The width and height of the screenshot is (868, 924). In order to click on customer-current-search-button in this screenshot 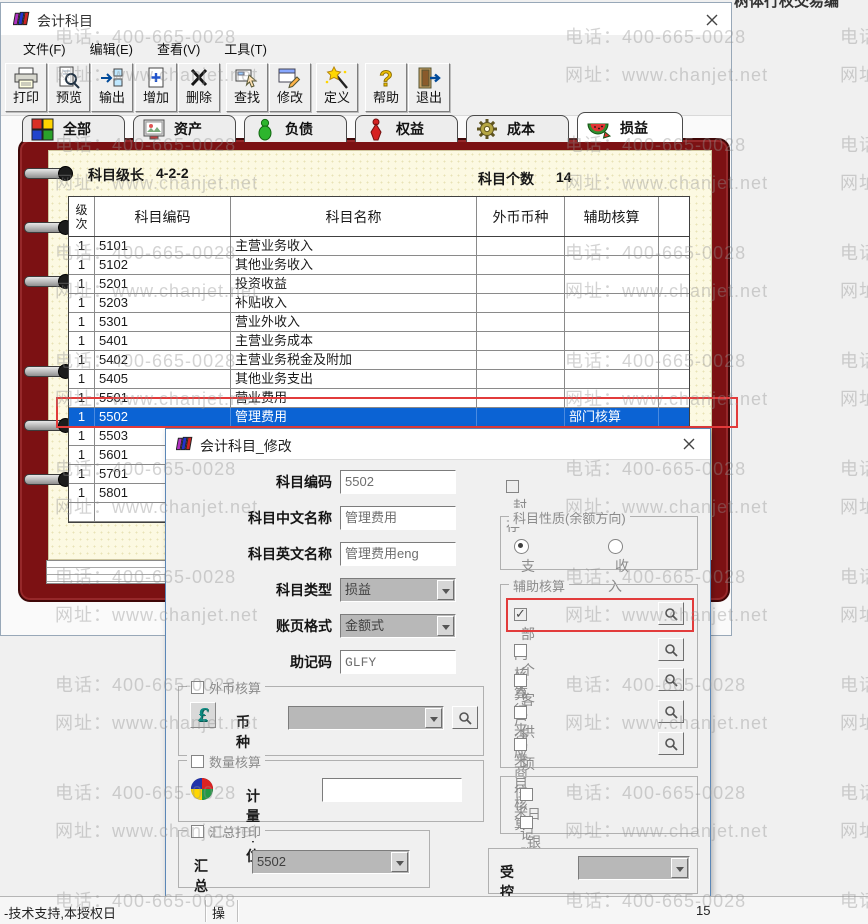, I will do `click(671, 679)`.